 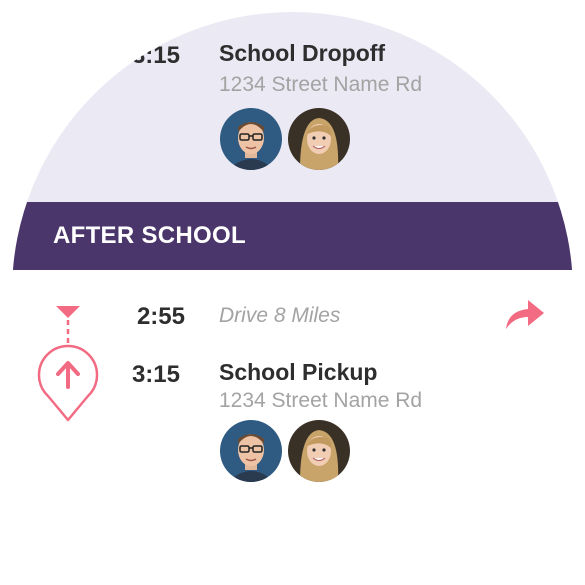 I want to click on drive-time: 2:55, so click(x=160, y=316).